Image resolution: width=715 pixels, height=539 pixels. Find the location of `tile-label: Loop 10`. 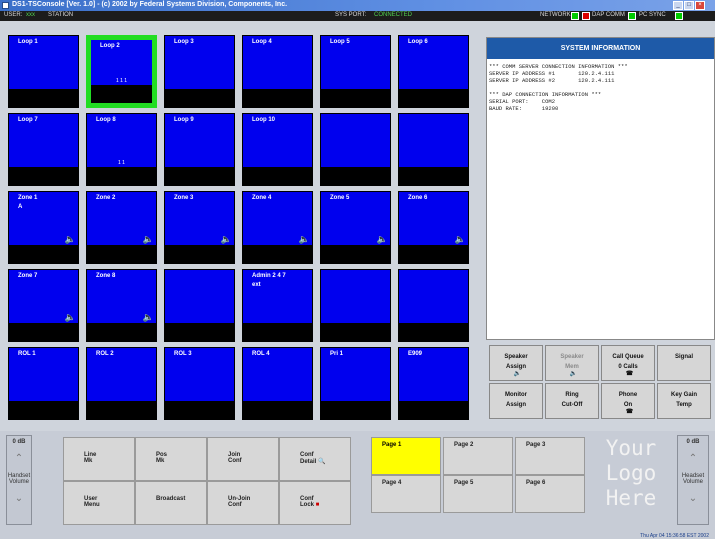

tile-label: Loop 10 is located at coordinates (264, 120).